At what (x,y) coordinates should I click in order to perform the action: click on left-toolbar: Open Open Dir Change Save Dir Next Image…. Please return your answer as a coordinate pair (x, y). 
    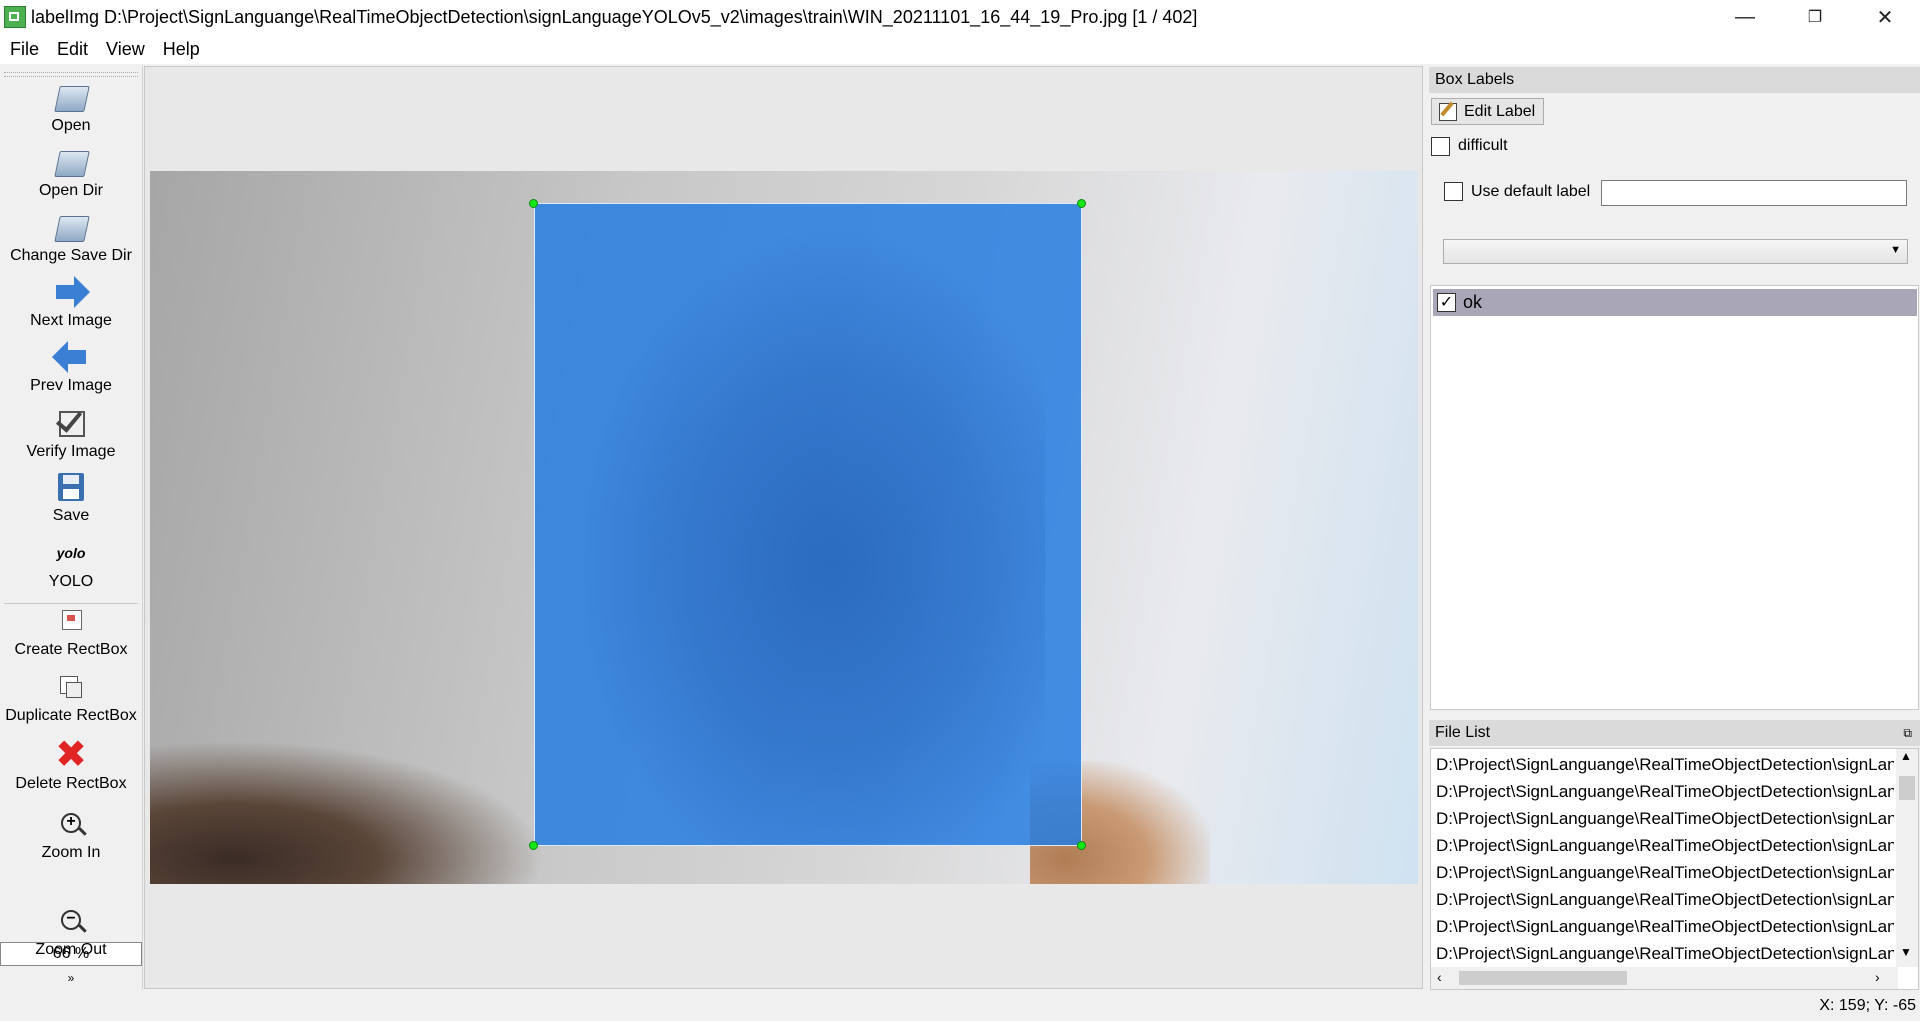
    Looking at the image, I should click on (71, 527).